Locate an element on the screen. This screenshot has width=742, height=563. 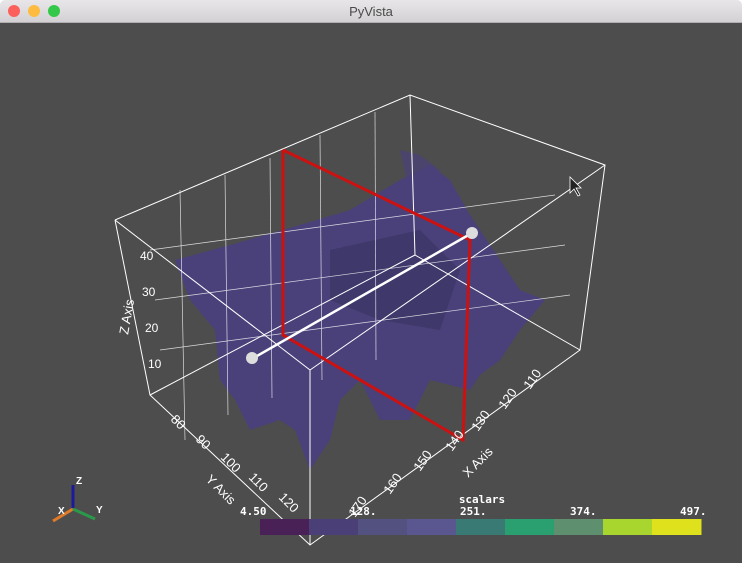
z-axis-title: Z Axis is located at coordinates (126, 317).